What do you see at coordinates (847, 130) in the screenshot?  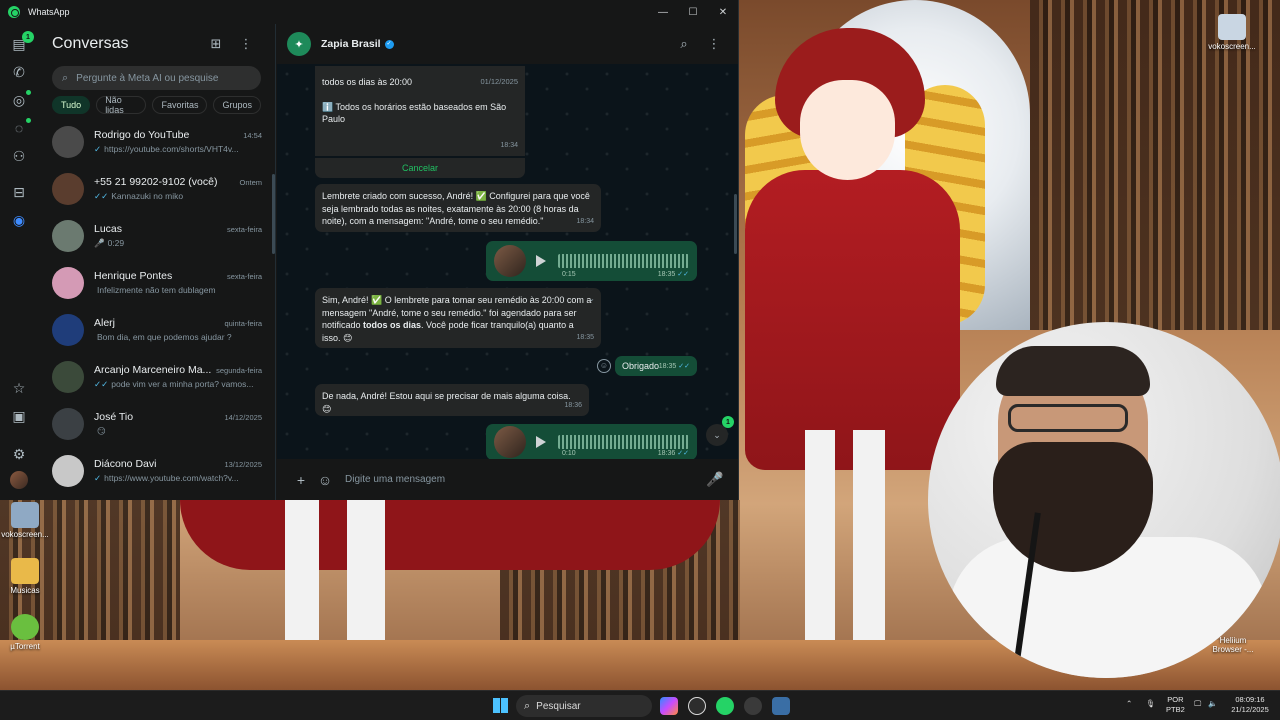 I see `wallpaper-face` at bounding box center [847, 130].